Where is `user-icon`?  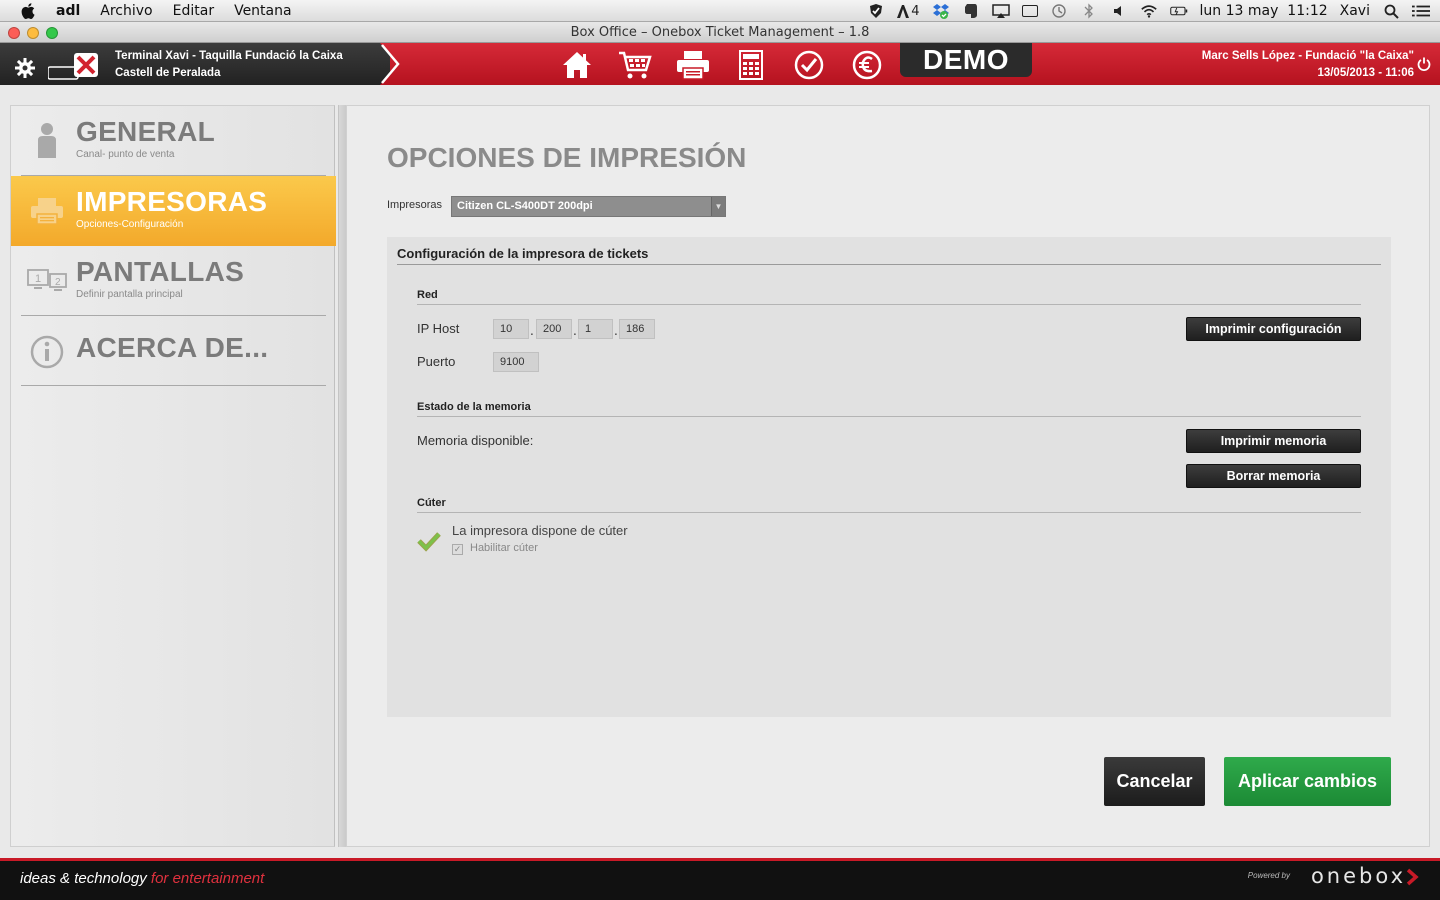
user-icon is located at coordinates (47, 140).